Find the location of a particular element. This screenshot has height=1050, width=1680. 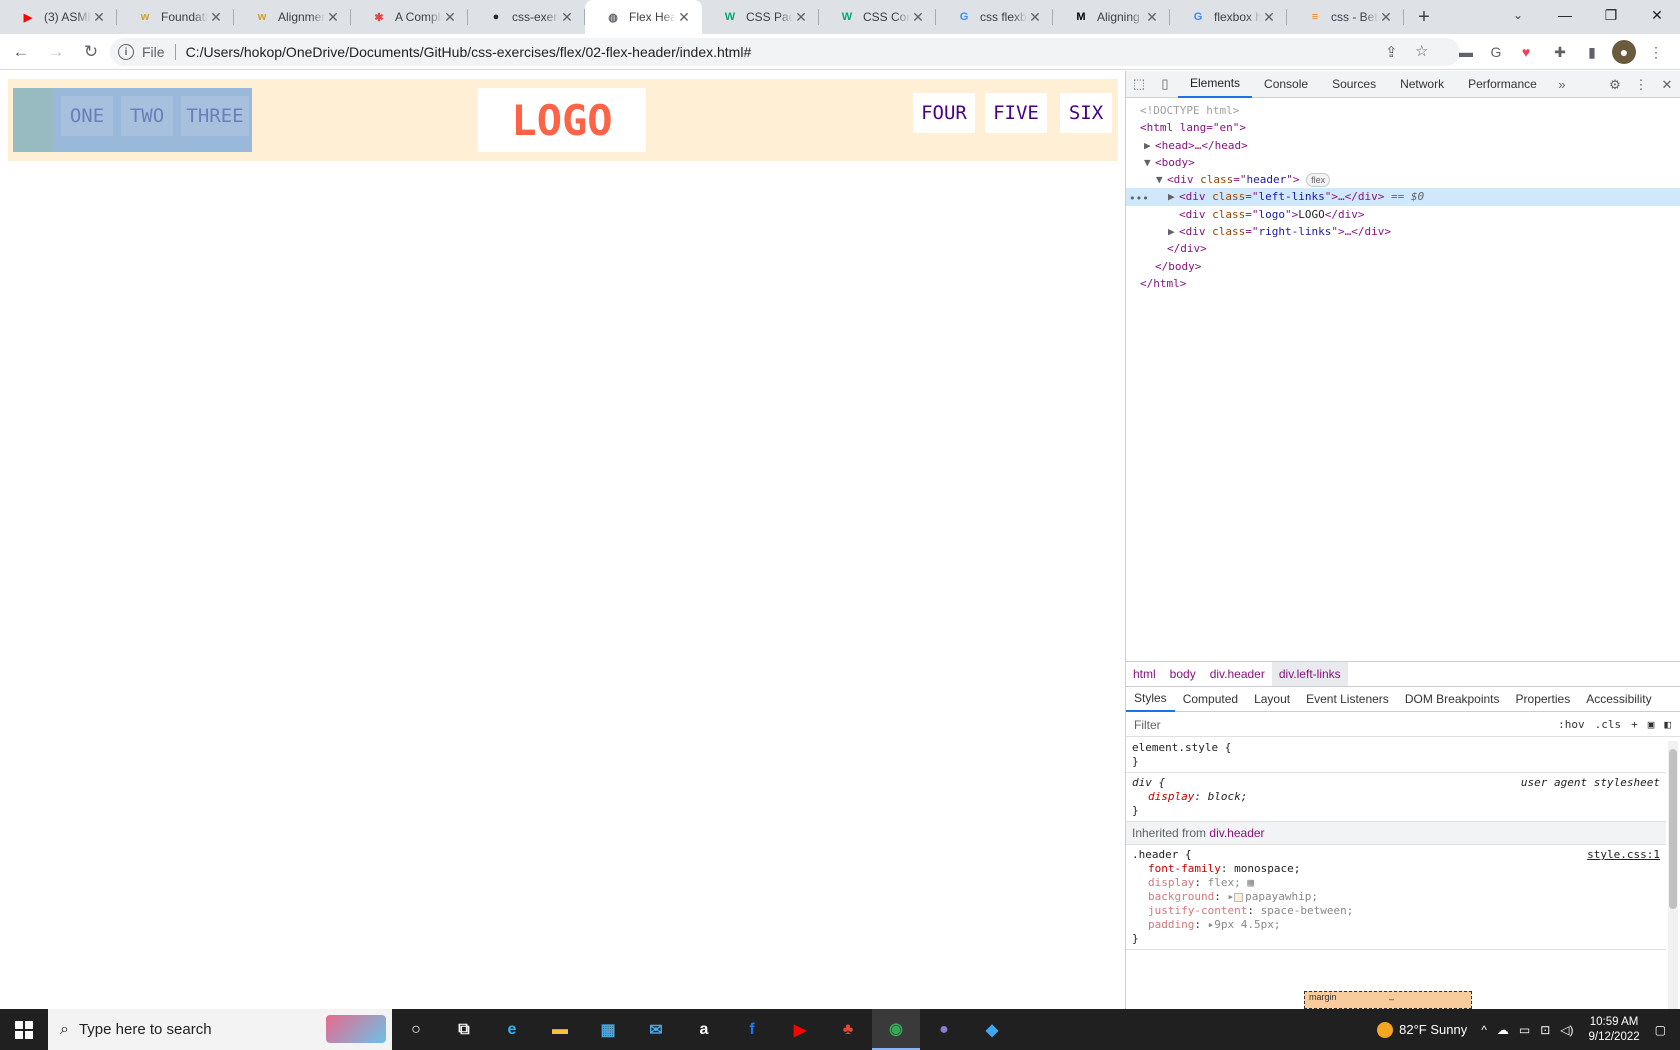

more-tabs-icon: » is located at coordinates (1562, 84).